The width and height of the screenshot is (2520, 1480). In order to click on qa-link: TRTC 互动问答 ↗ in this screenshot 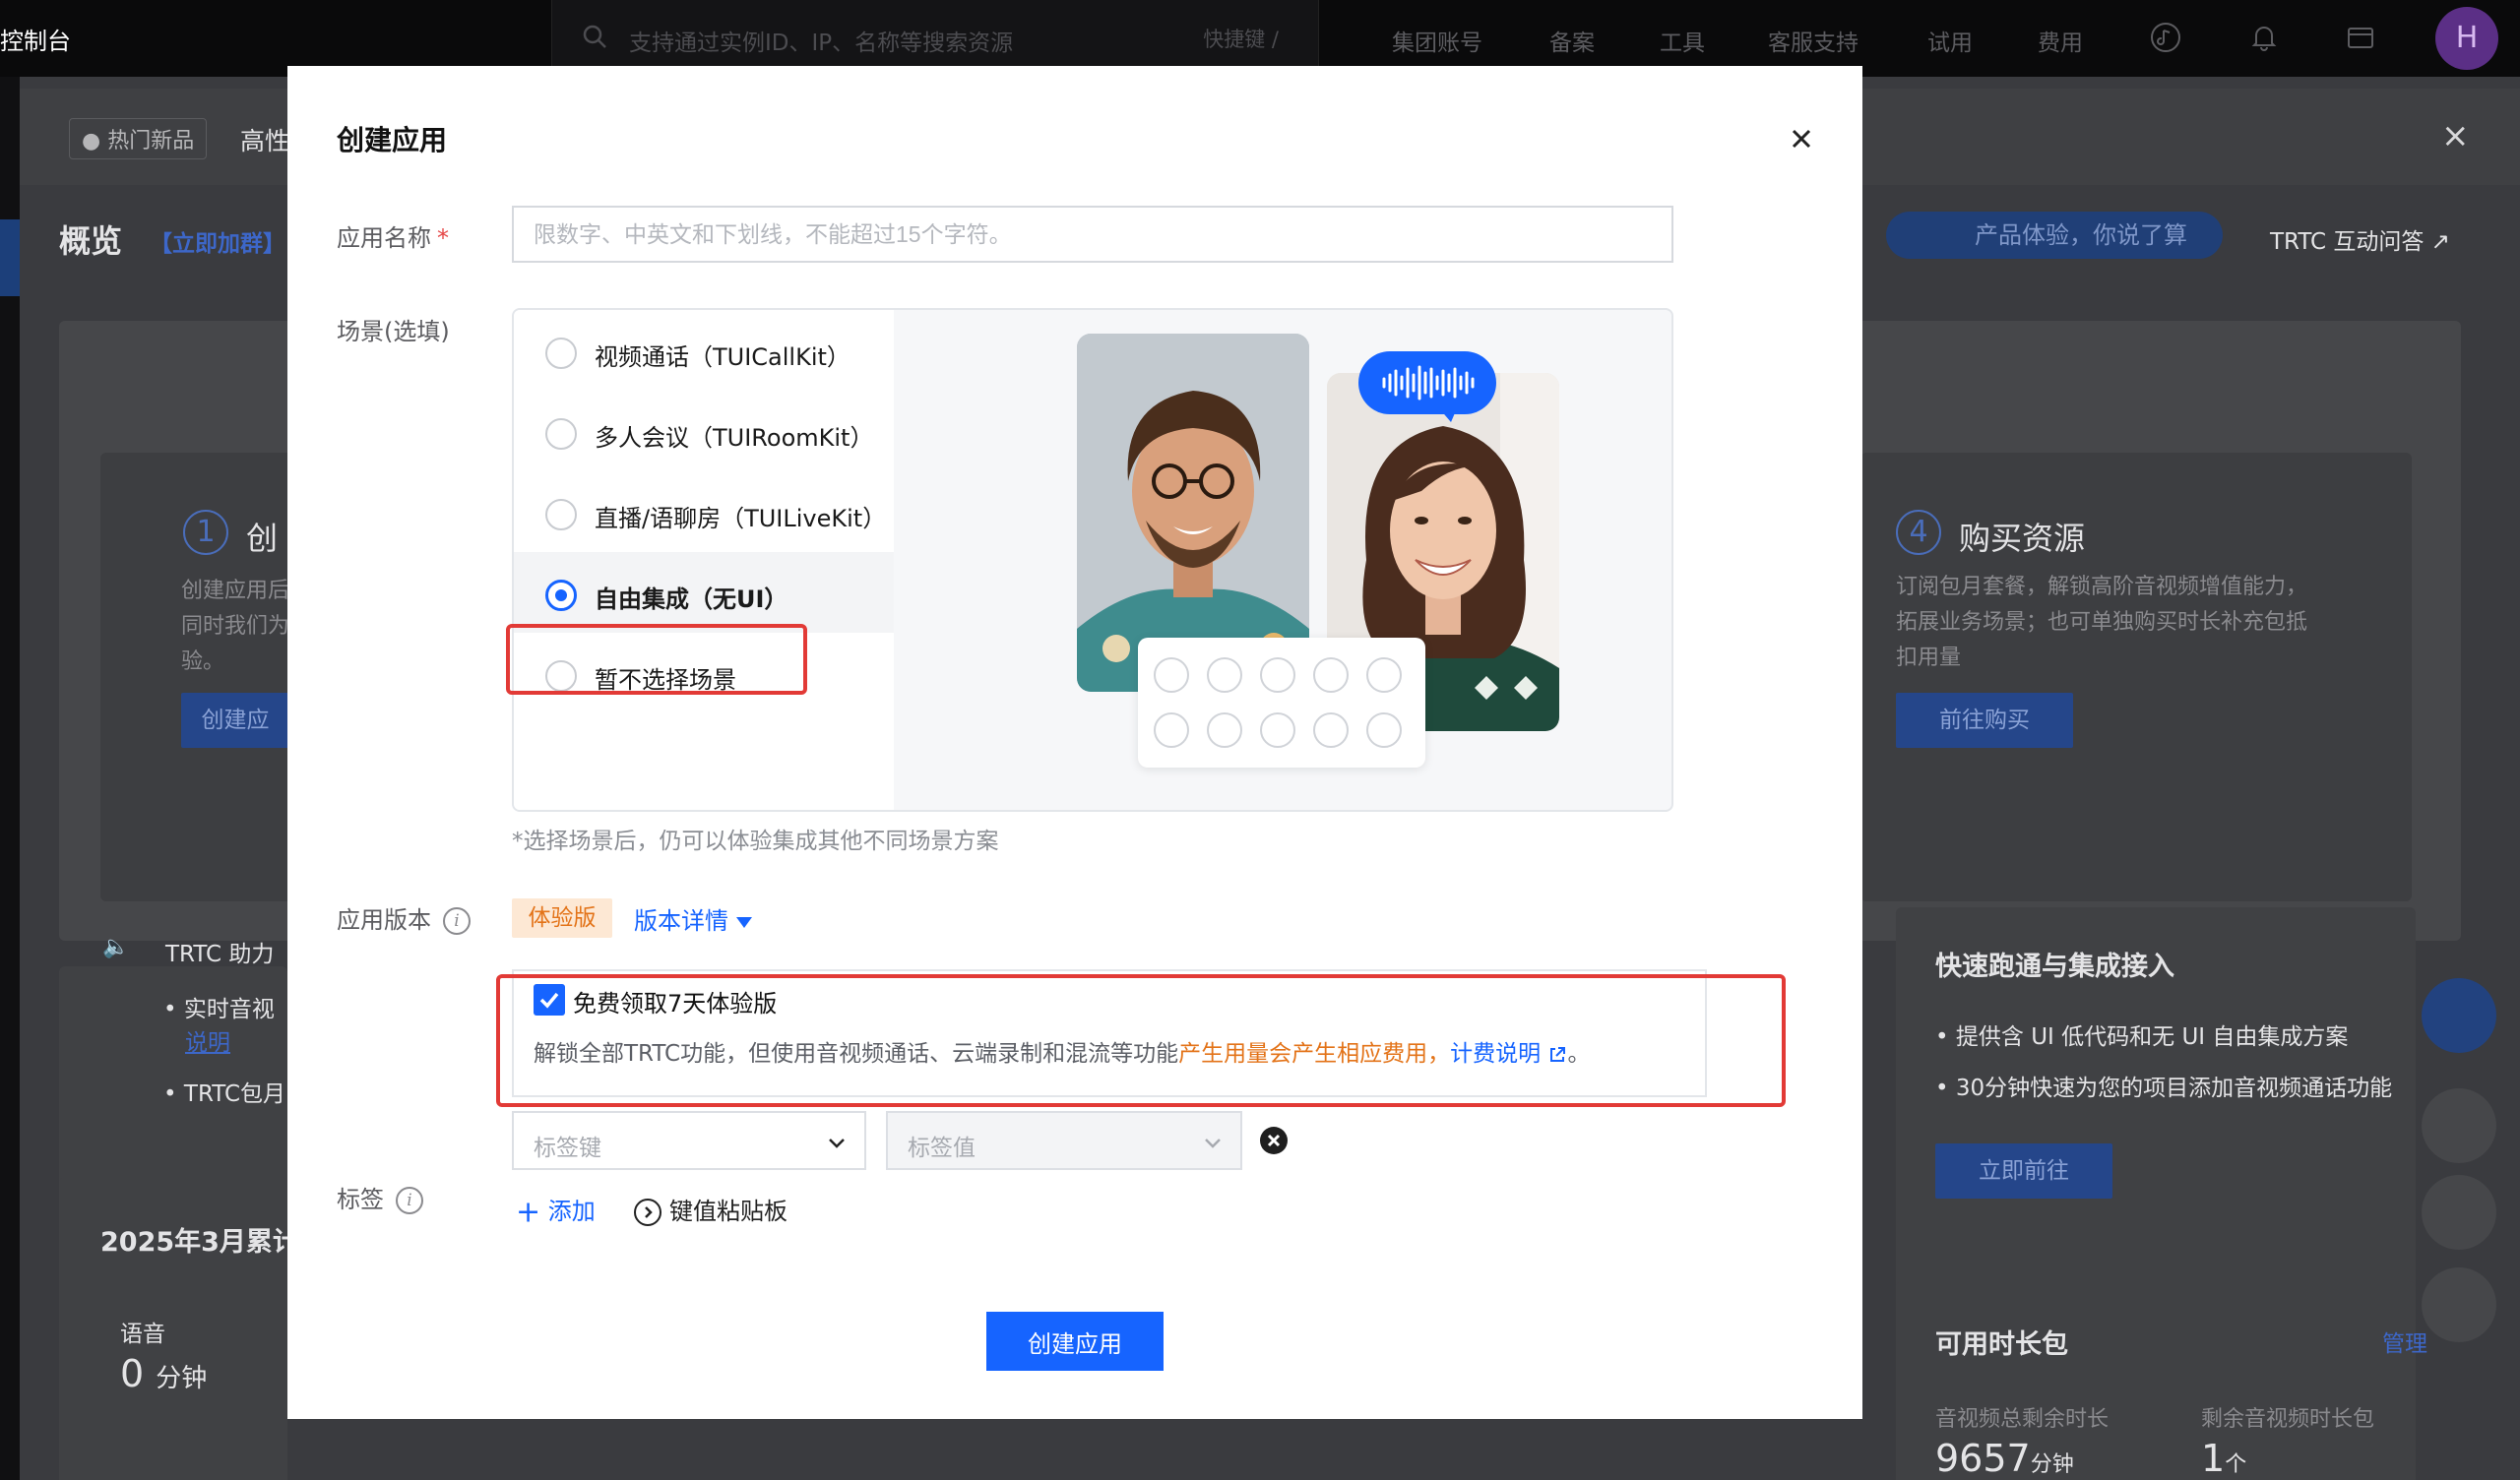, I will do `click(2360, 239)`.